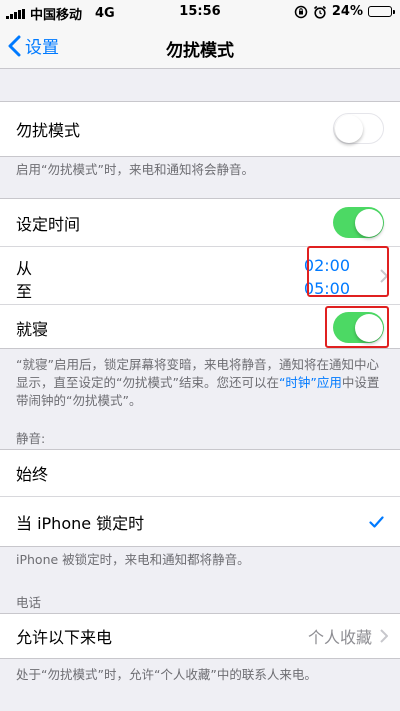 This screenshot has width=400, height=711. What do you see at coordinates (326, 265) in the screenshot?
I see `from-time: 02:00` at bounding box center [326, 265].